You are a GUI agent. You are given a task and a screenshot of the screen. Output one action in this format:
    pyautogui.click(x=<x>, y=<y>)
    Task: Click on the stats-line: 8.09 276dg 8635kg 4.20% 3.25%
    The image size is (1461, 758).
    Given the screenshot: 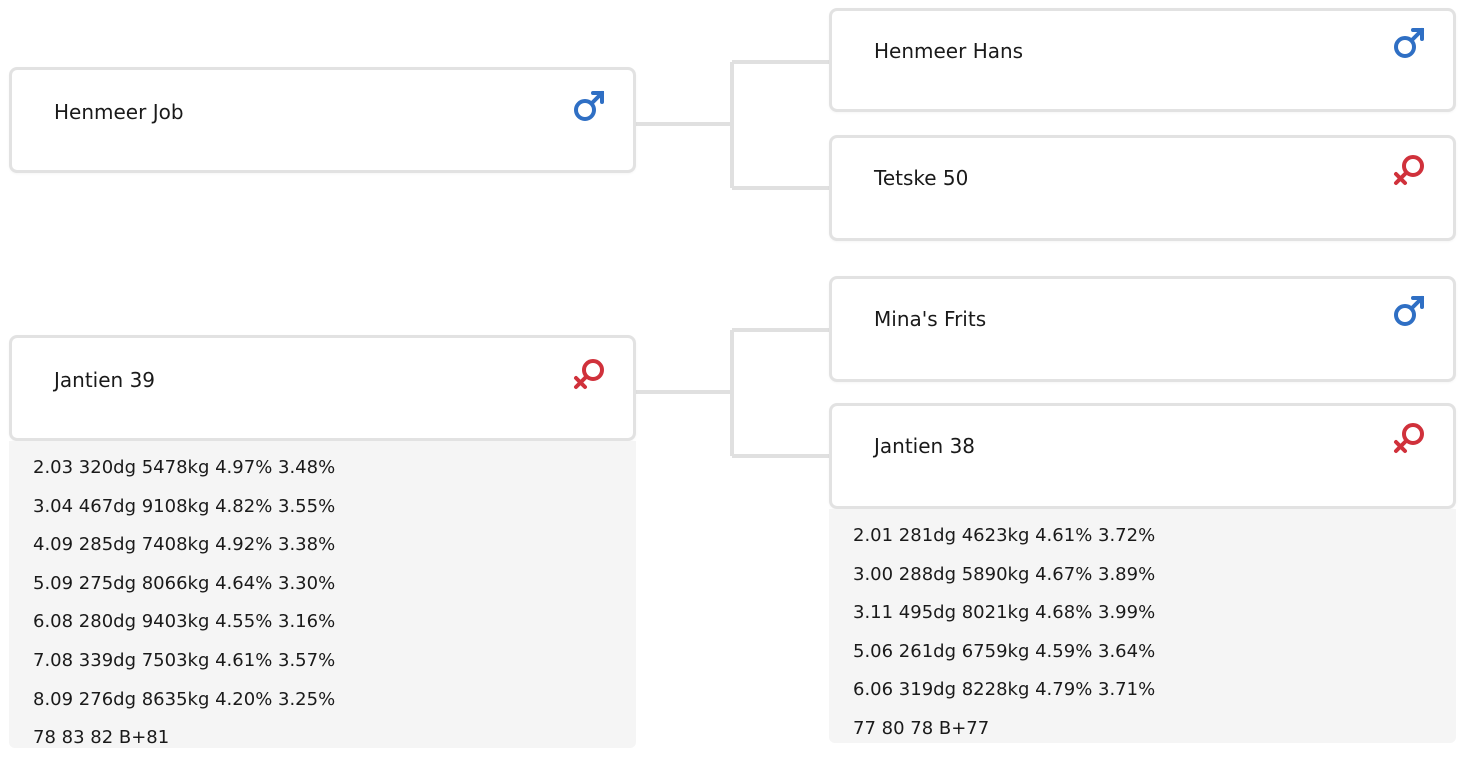 What is the action you would take?
    pyautogui.click(x=184, y=699)
    